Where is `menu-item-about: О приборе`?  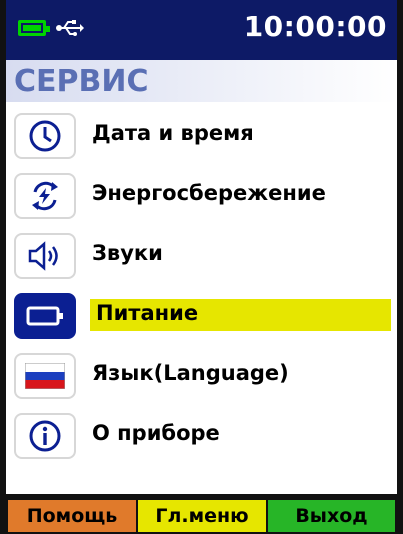
menu-item-about: О приборе is located at coordinates (201, 436).